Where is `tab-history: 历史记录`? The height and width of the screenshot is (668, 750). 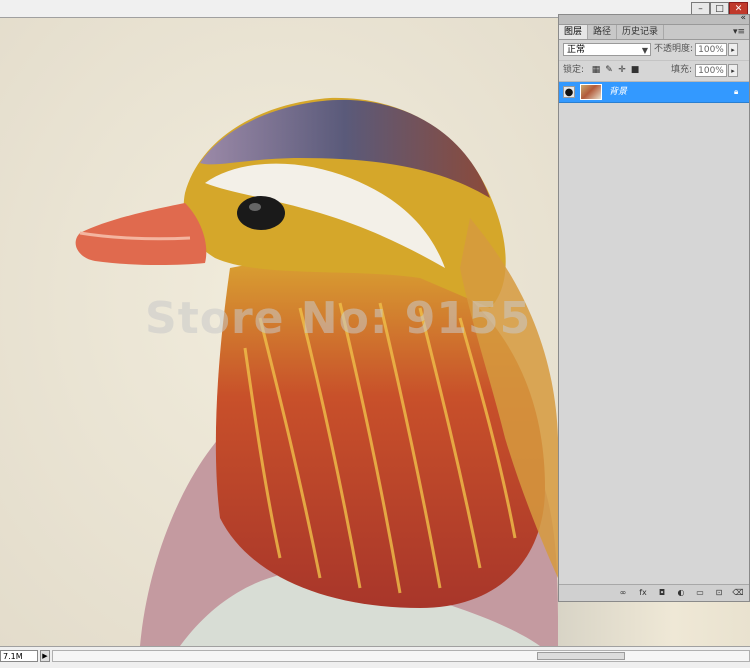 tab-history: 历史记录 is located at coordinates (641, 32).